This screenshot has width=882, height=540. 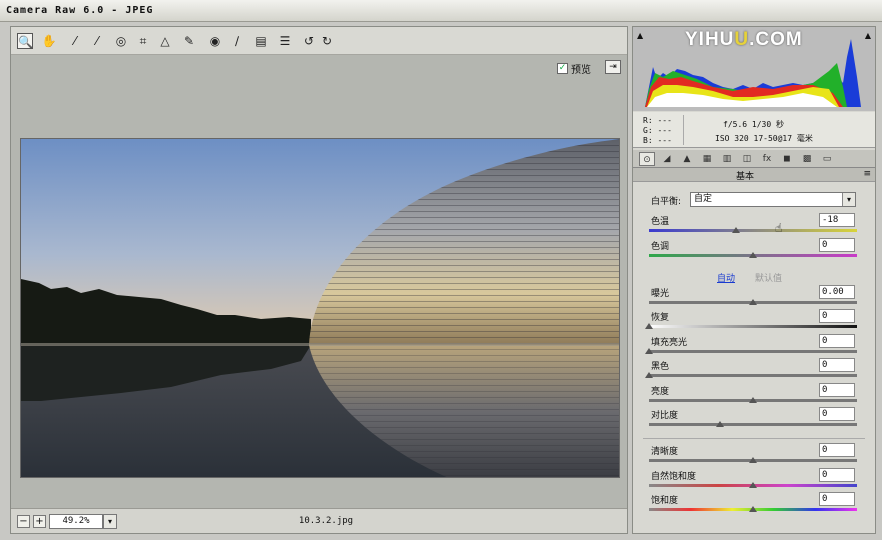 I want to click on preview-checkbox: ✓ 预览, so click(x=574, y=68).